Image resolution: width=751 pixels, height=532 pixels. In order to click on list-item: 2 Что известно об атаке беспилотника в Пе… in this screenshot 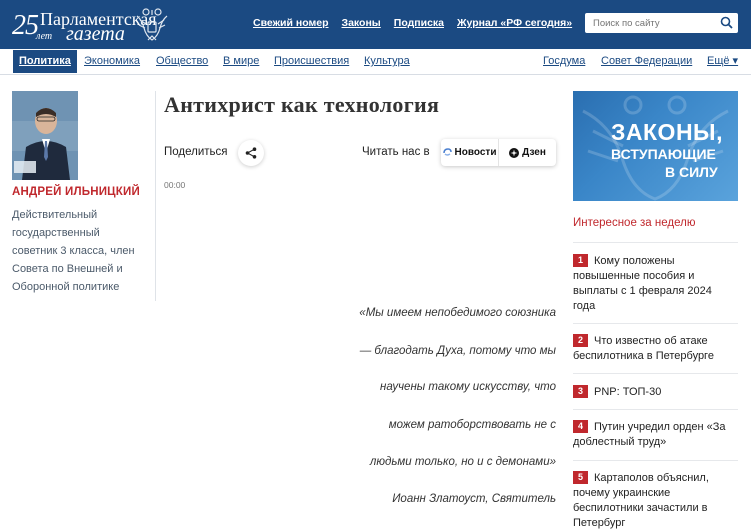, I will do `click(655, 349)`.